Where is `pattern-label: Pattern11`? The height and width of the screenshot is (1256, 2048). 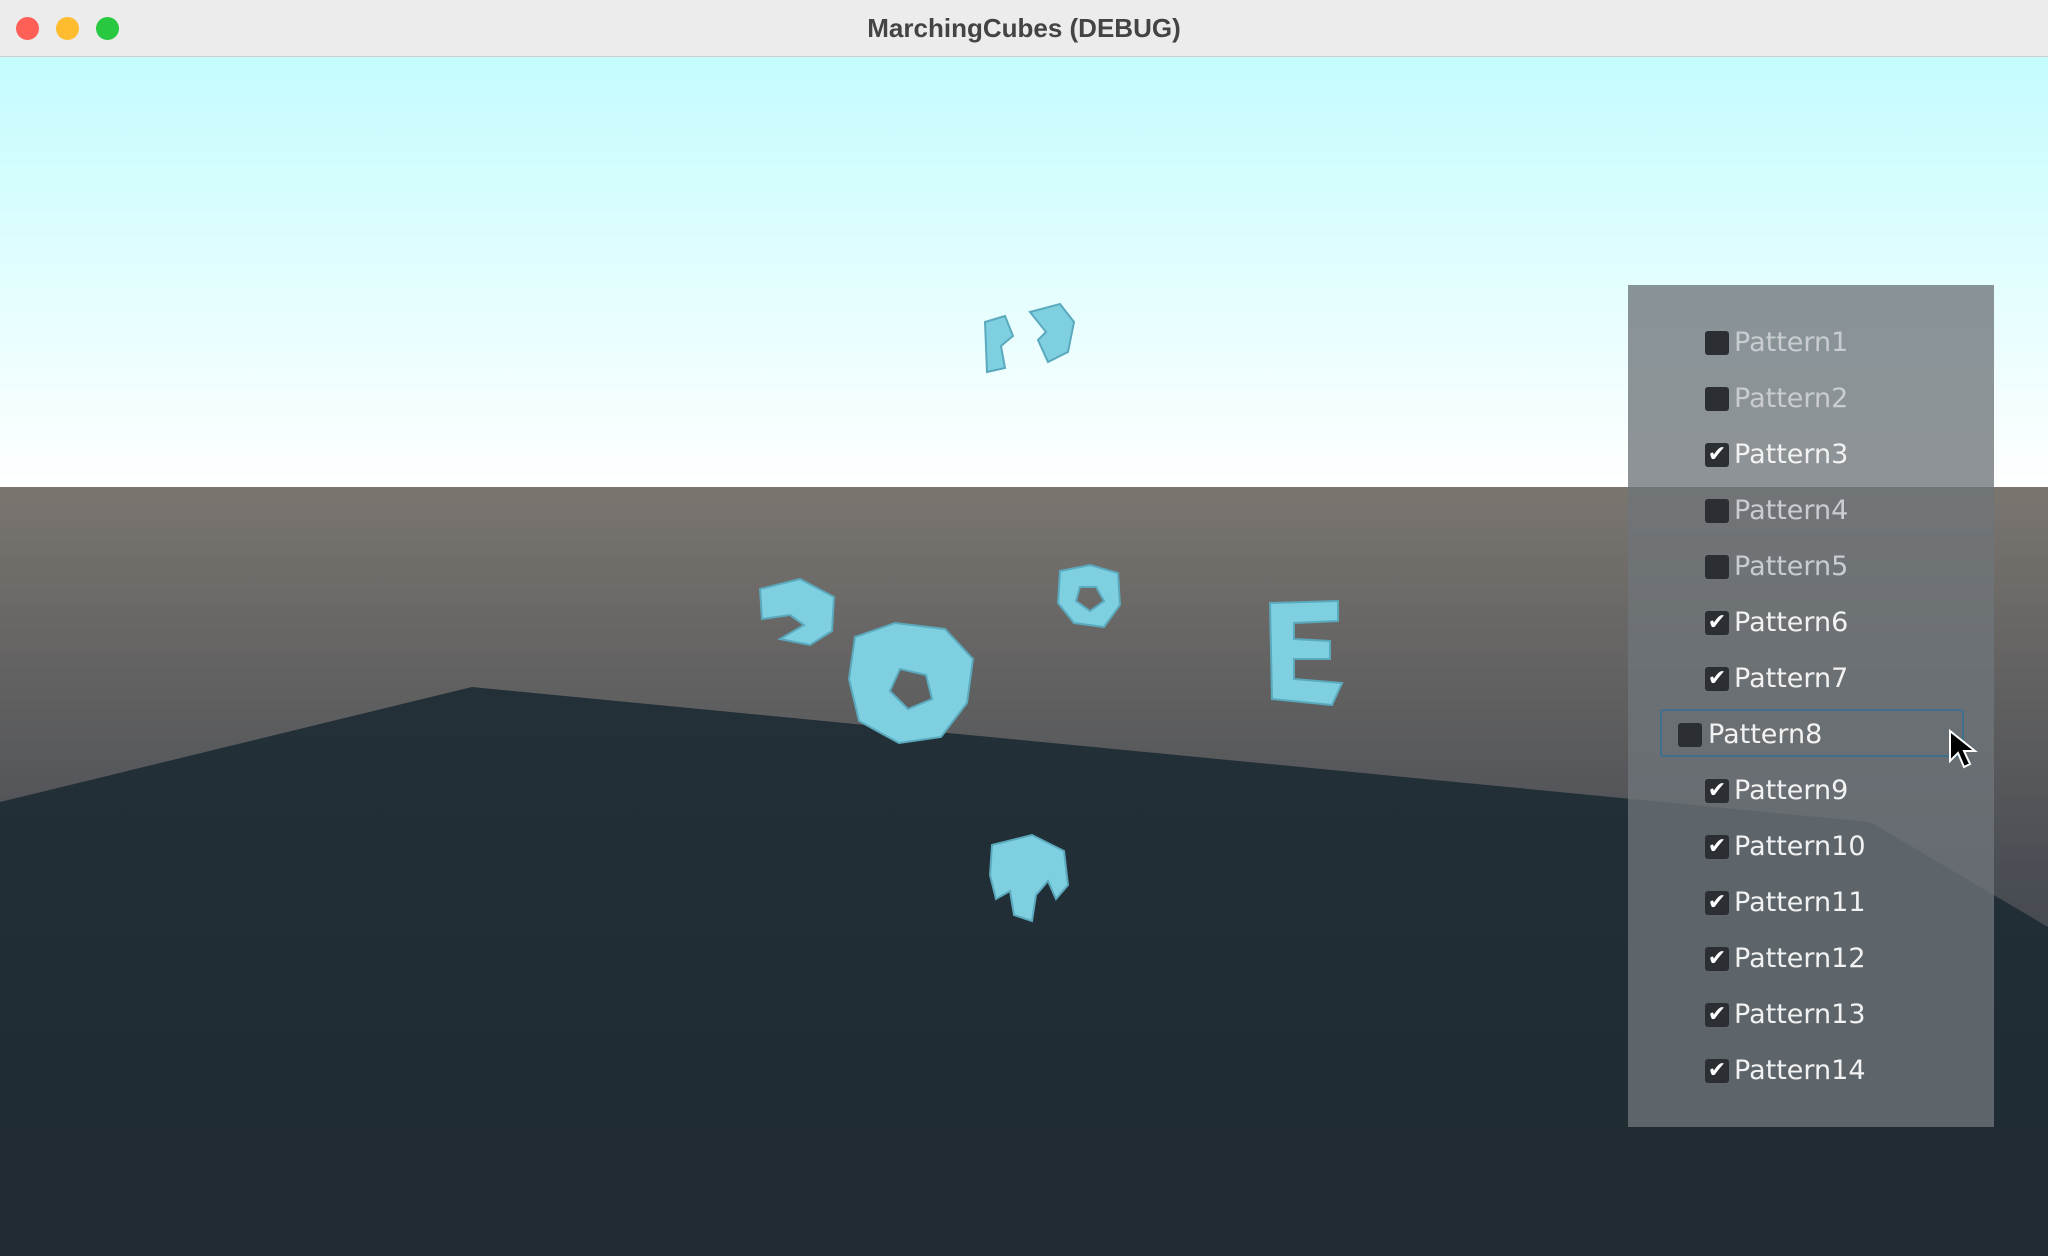 pattern-label: Pattern11 is located at coordinates (1800, 902).